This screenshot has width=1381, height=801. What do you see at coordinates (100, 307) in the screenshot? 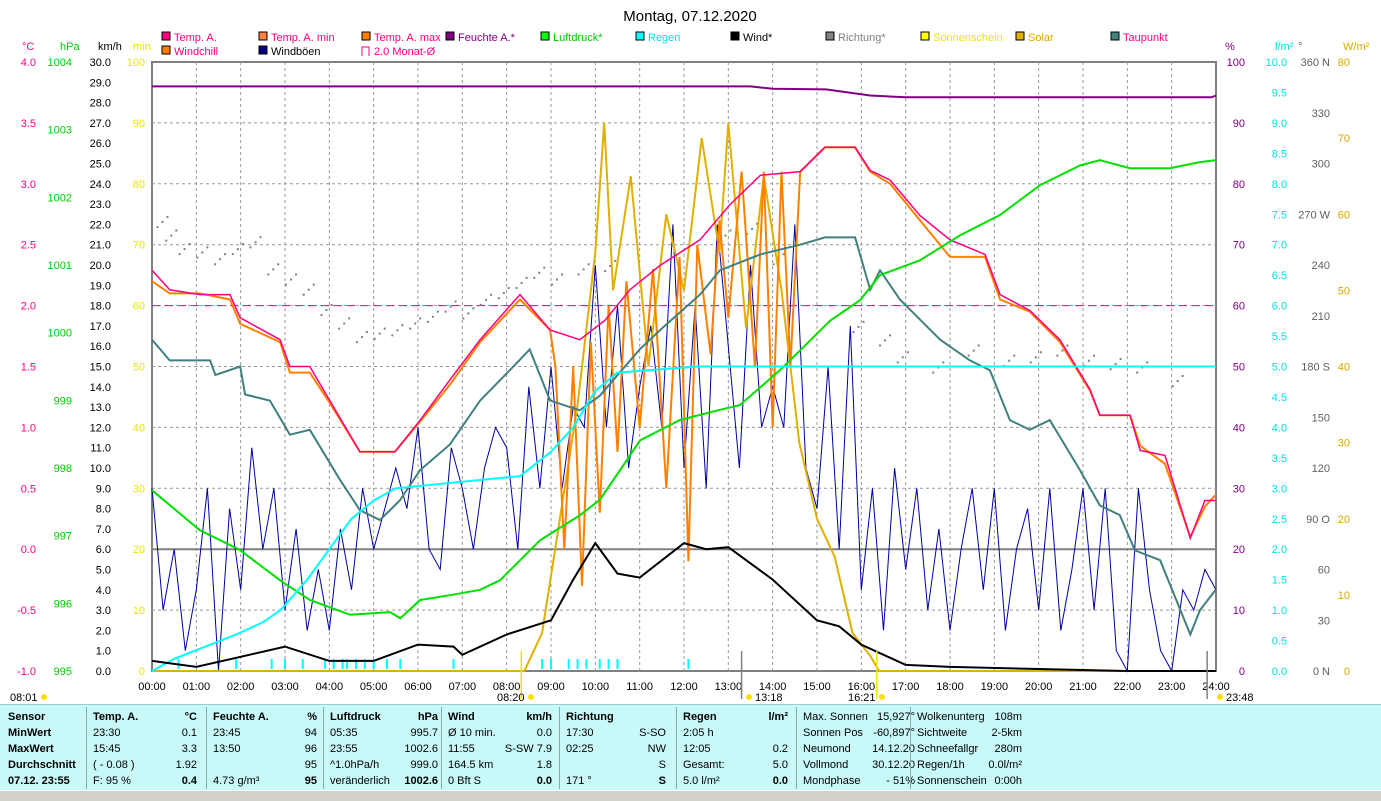
I see `axis-tick-kmh: 18.0` at bounding box center [100, 307].